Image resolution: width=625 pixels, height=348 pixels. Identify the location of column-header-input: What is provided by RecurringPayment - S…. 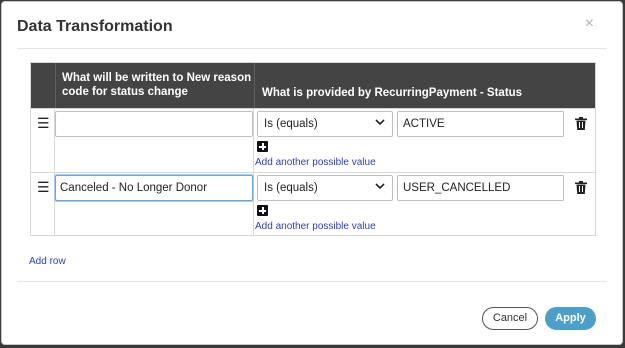
(424, 85).